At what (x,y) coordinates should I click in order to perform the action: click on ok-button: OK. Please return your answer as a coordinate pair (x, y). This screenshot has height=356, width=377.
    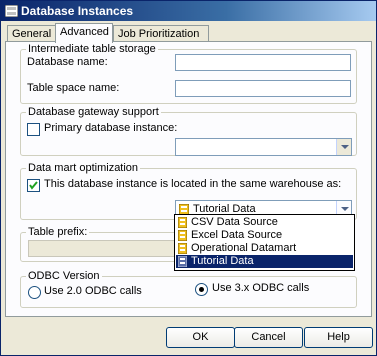
    Looking at the image, I should click on (200, 337).